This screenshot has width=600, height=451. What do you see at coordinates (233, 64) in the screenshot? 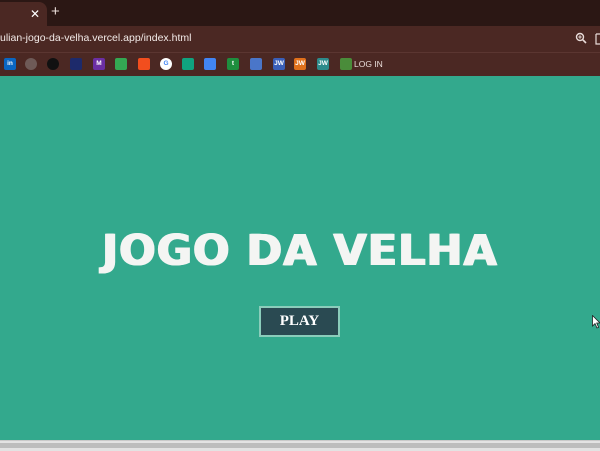
I see `sheets-t-icon: t` at bounding box center [233, 64].